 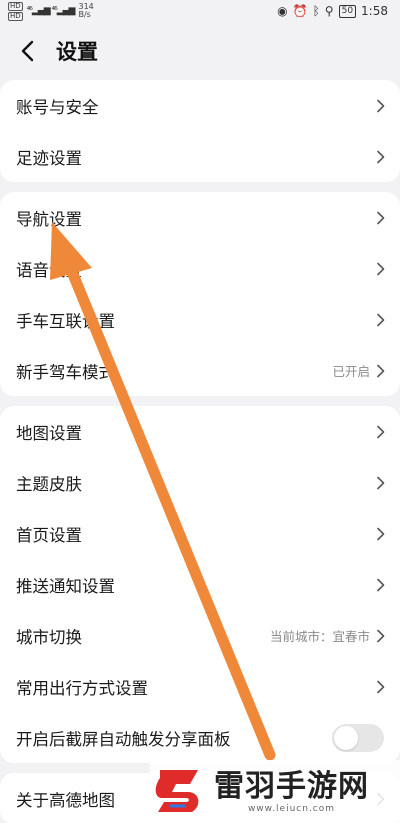 I want to click on settings-row: 推送通知设置, so click(x=200, y=584).